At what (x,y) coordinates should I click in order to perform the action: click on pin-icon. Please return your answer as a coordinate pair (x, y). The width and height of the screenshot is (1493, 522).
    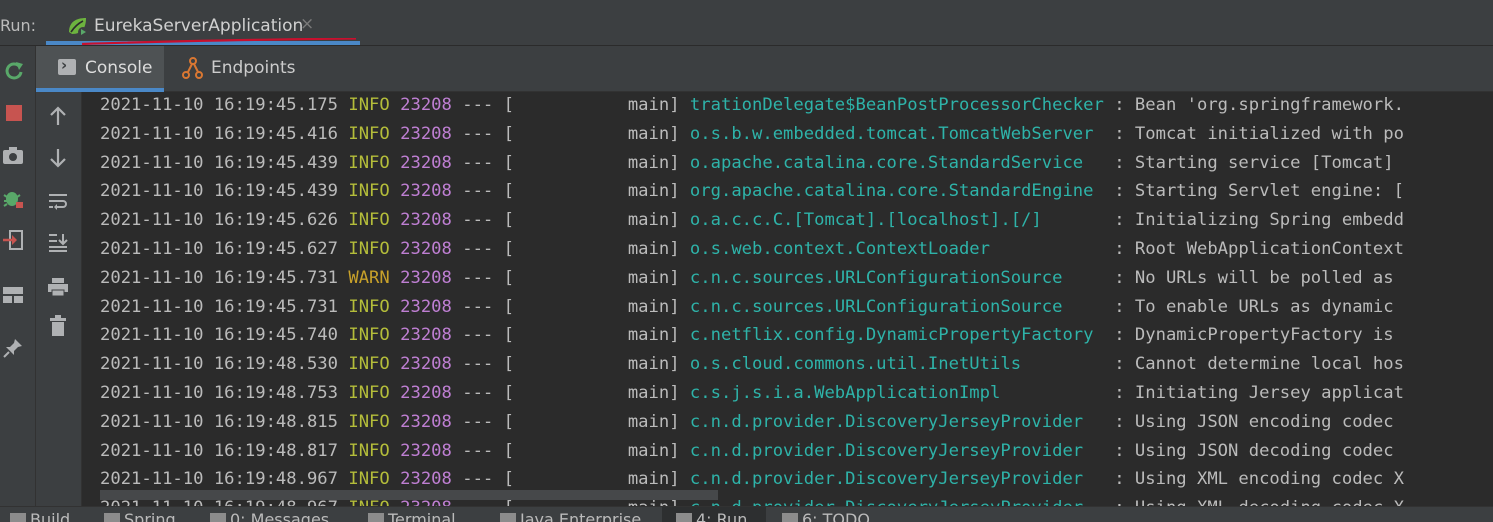
    Looking at the image, I should click on (13, 348).